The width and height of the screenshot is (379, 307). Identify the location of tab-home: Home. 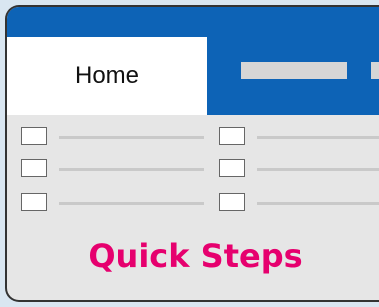
(107, 76).